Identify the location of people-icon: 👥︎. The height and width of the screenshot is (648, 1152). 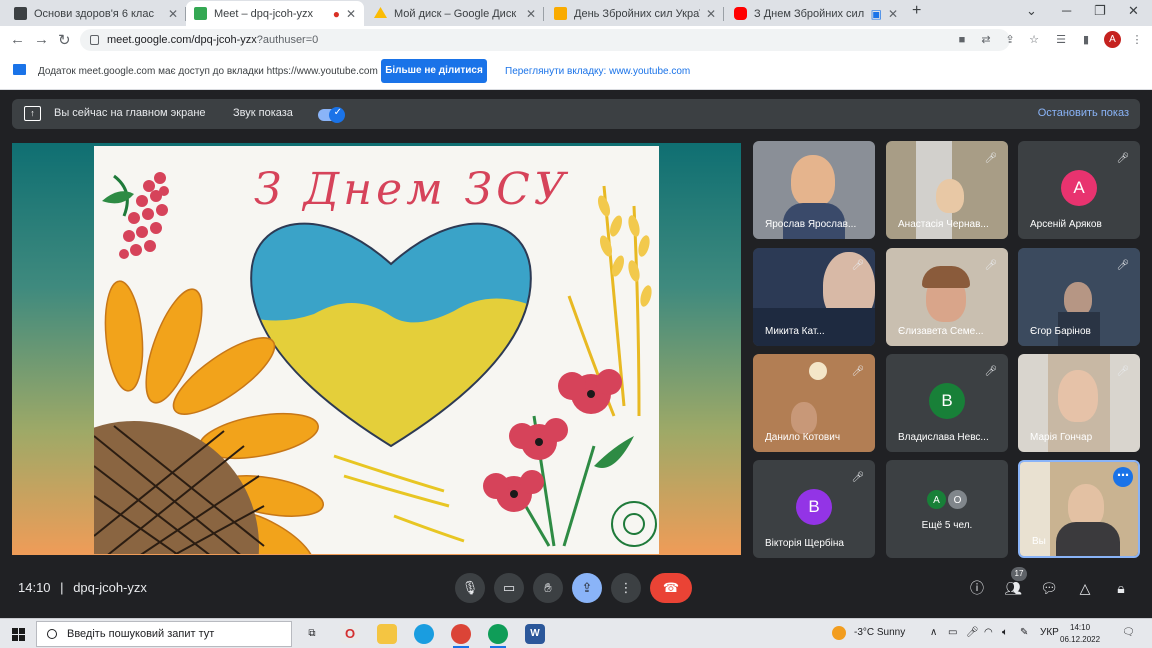
(1013, 588).